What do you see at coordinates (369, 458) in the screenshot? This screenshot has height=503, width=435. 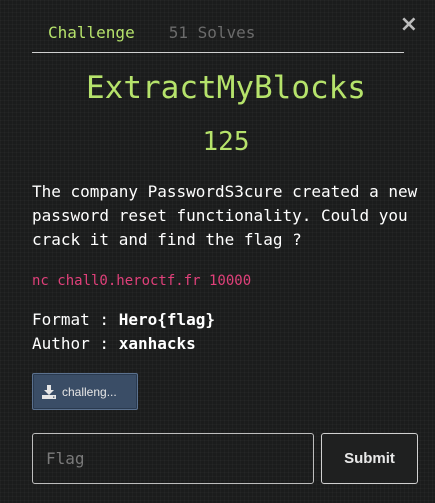 I see `submit-button: Submit` at bounding box center [369, 458].